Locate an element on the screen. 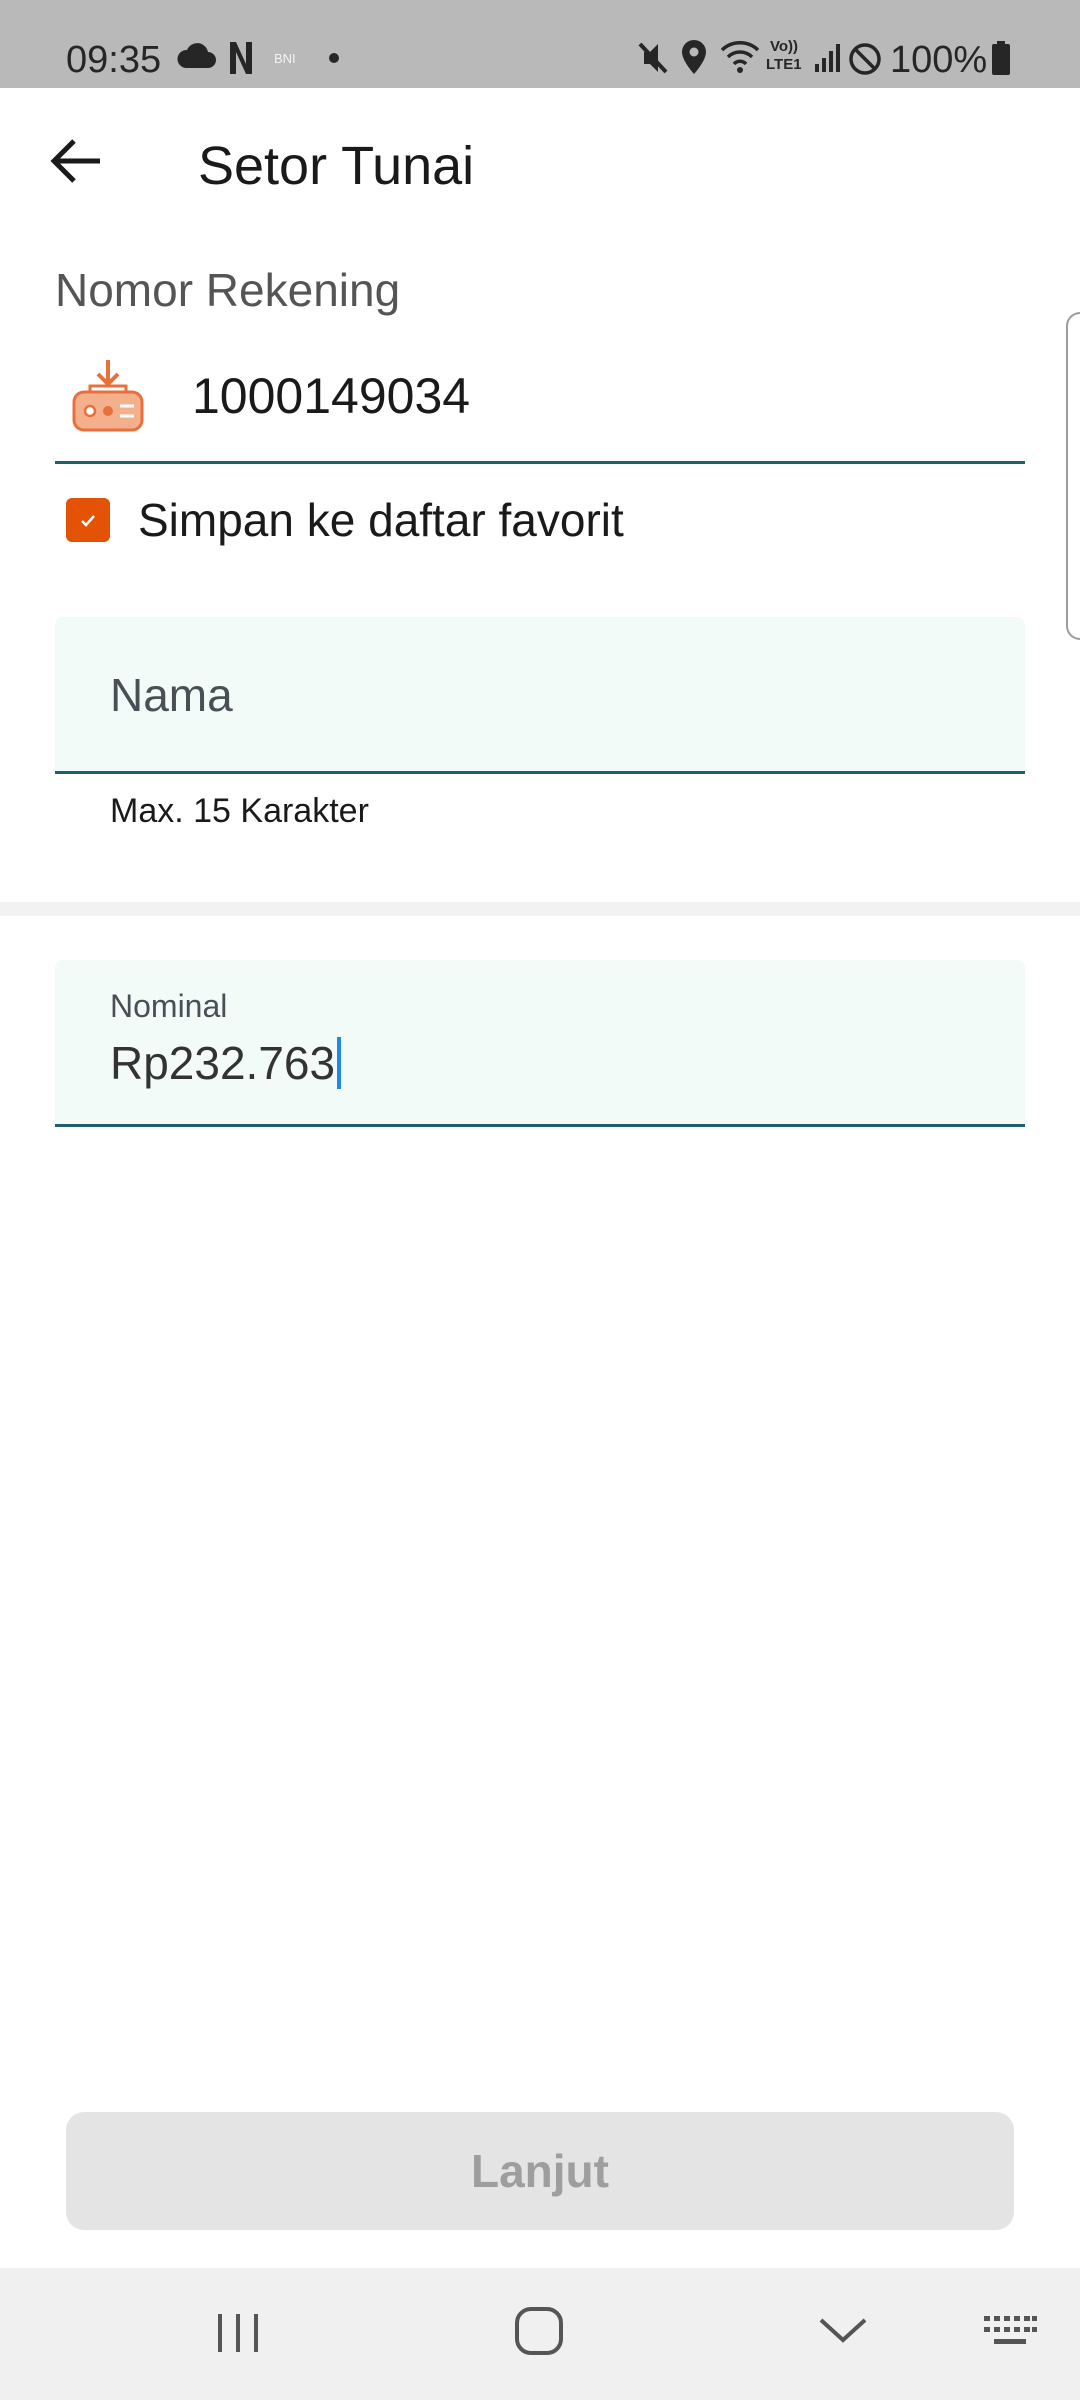  amount-label: Nominal is located at coordinates (169, 1006).